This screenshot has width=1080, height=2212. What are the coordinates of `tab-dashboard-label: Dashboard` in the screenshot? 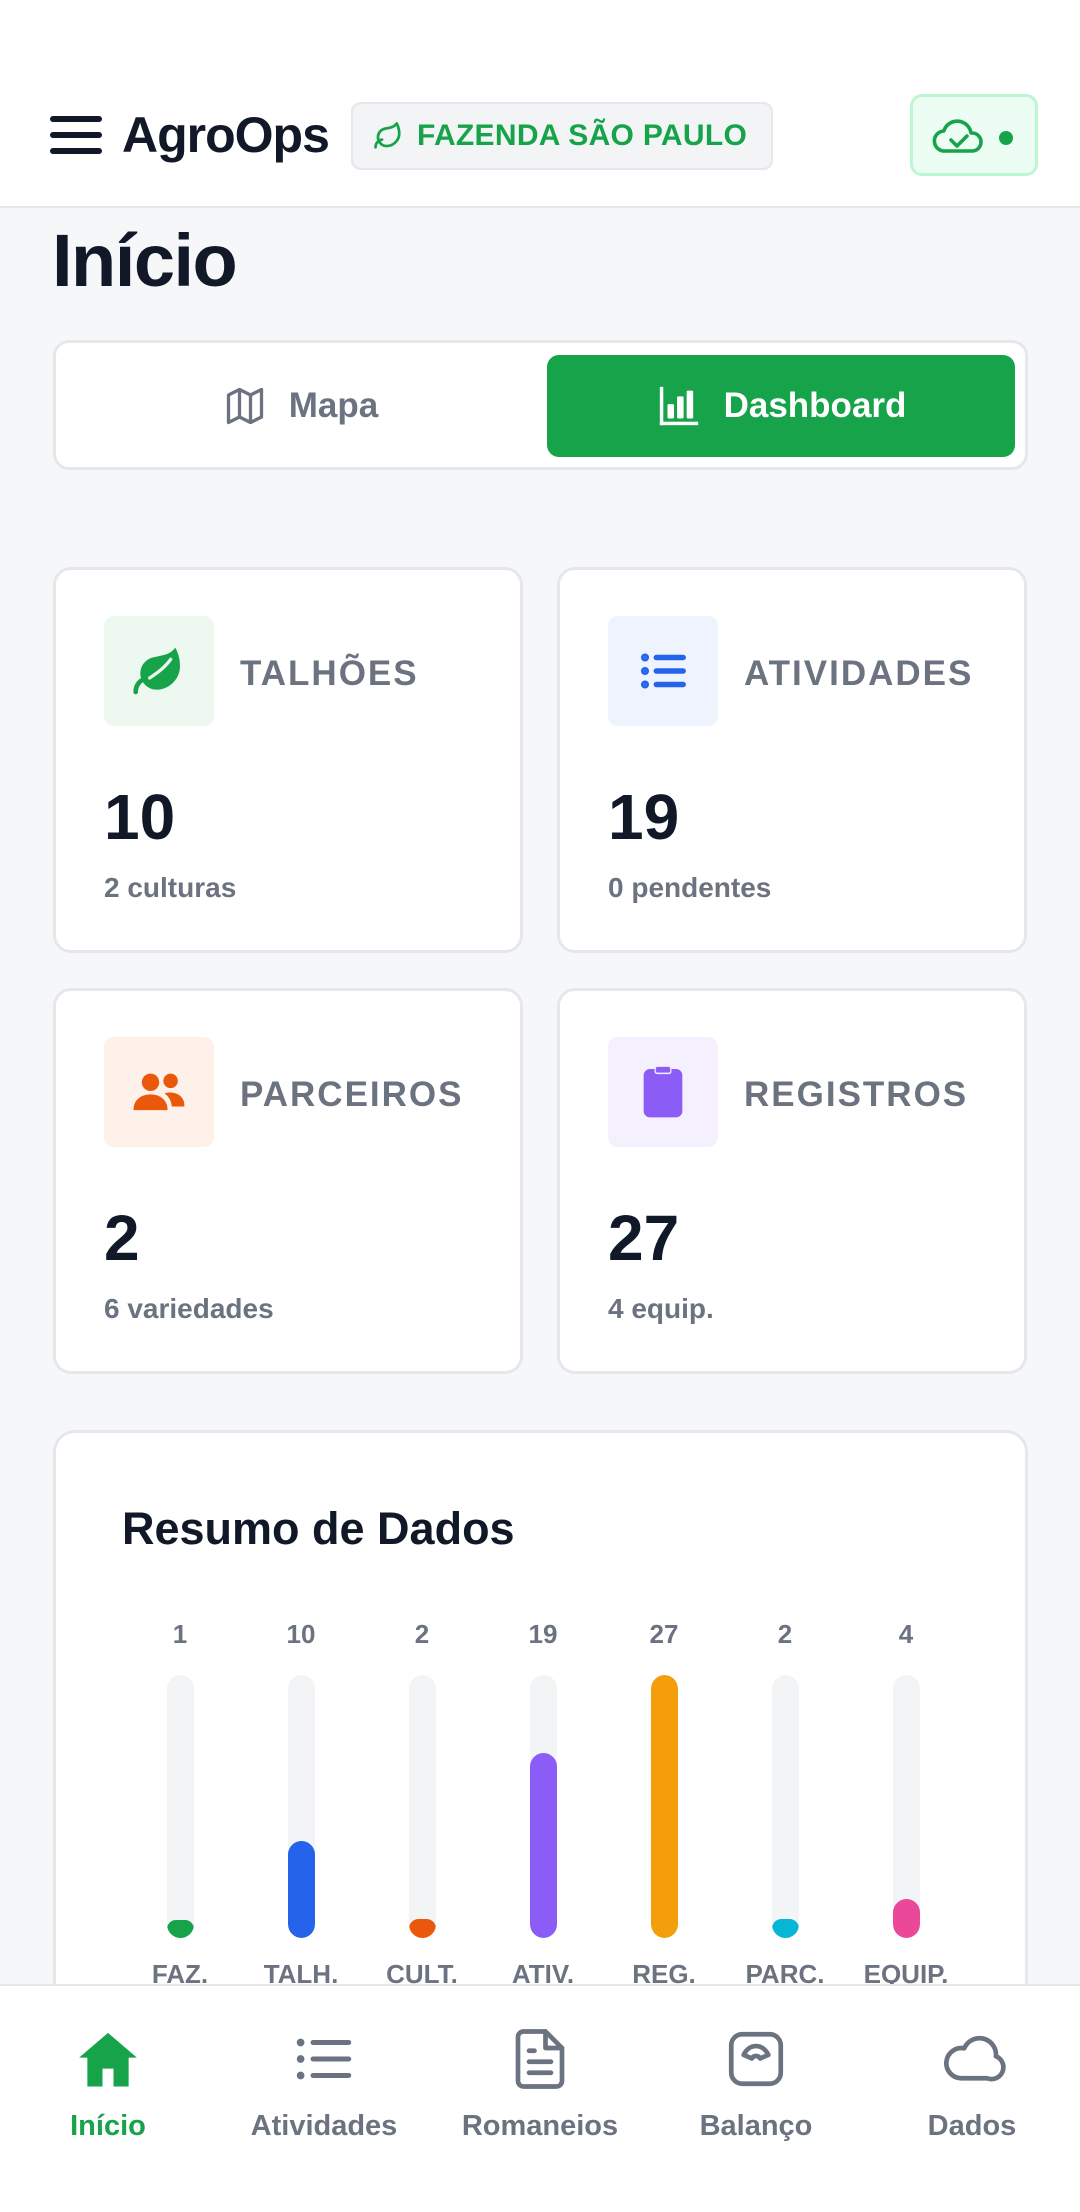 It's located at (815, 405).